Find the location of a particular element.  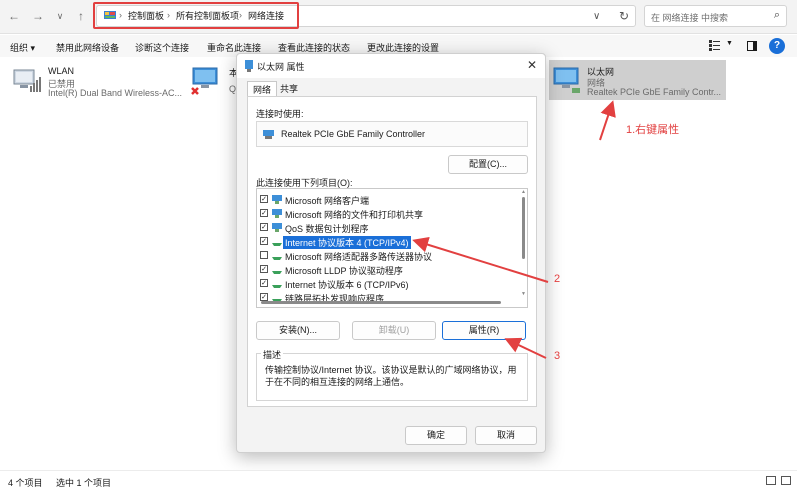

address-dropdown-icon: ∨ is located at coordinates (596, 16).